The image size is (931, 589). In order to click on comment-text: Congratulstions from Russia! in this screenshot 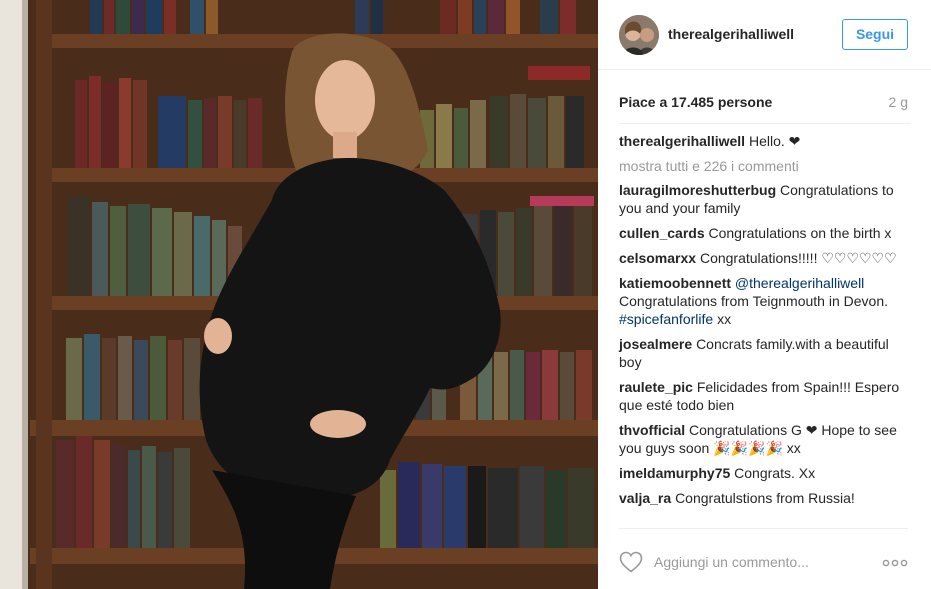, I will do `click(765, 498)`.